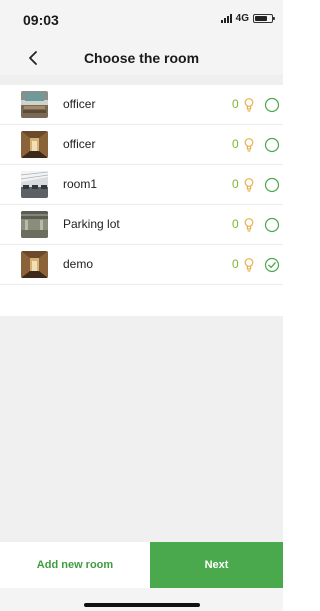  I want to click on next-button: Next, so click(216, 565).